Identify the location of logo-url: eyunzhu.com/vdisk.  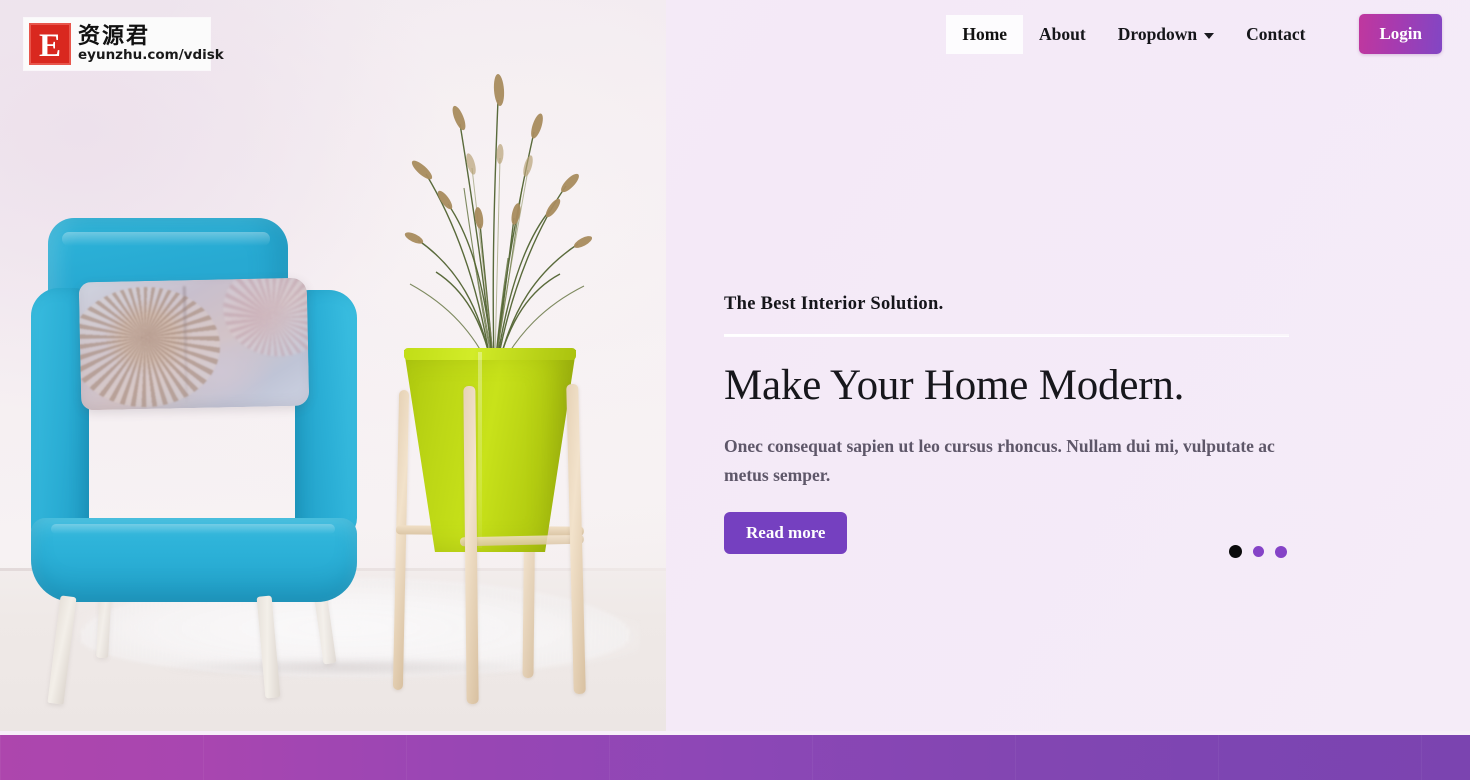
(151, 54).